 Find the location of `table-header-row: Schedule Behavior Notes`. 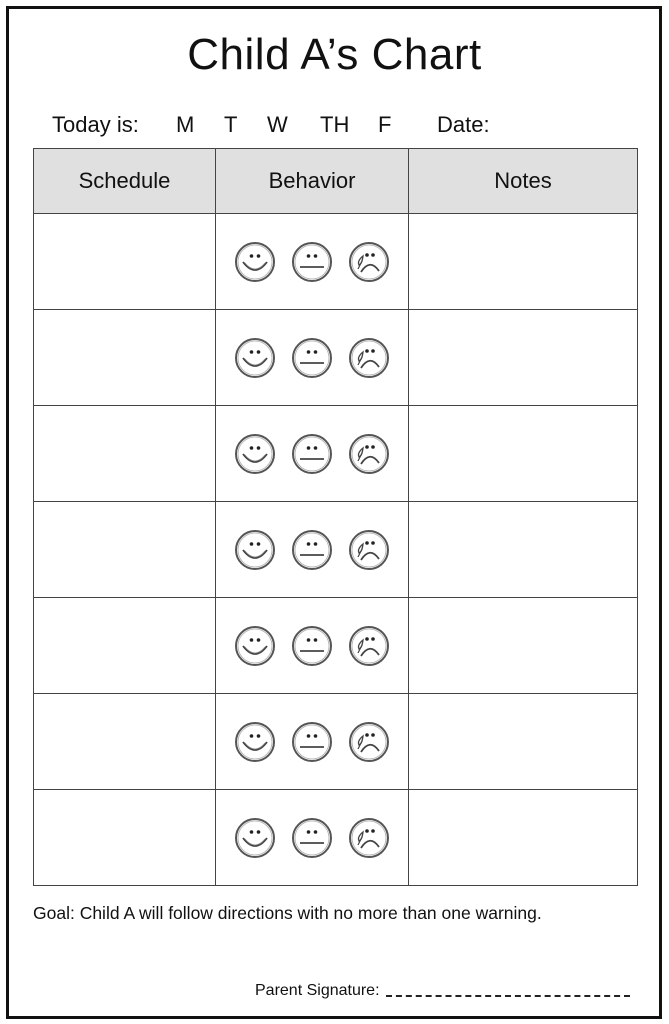

table-header-row: Schedule Behavior Notes is located at coordinates (335, 181).